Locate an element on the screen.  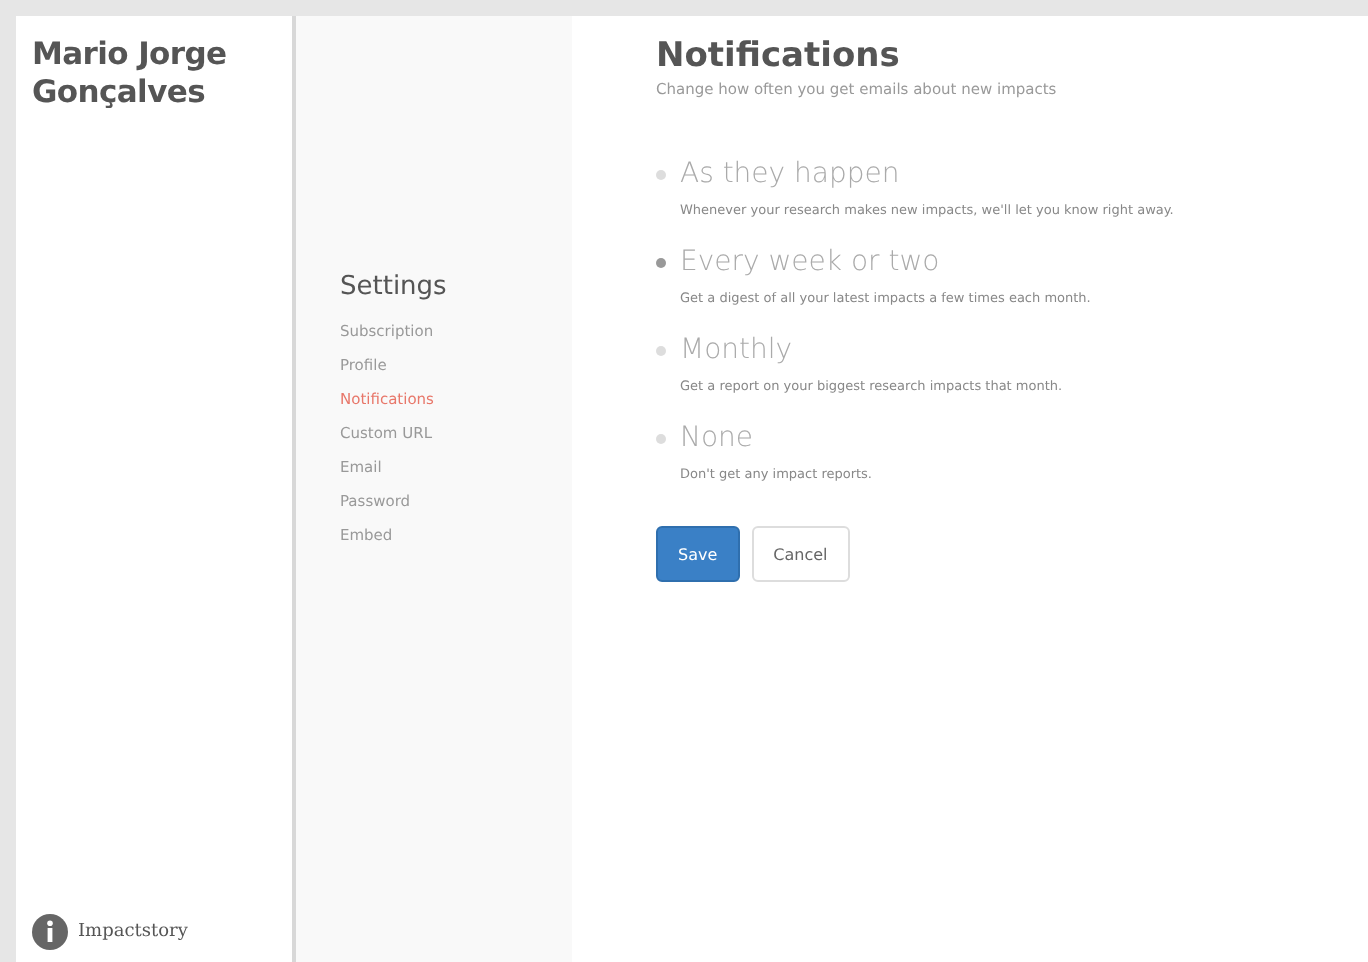
logo-text: Impactstory is located at coordinates (133, 932).